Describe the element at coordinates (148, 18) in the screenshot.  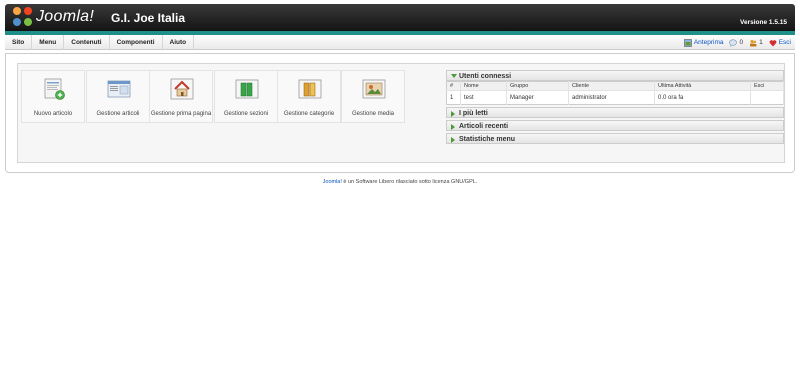
I see `site-title: G.I. Joe Italia` at that location.